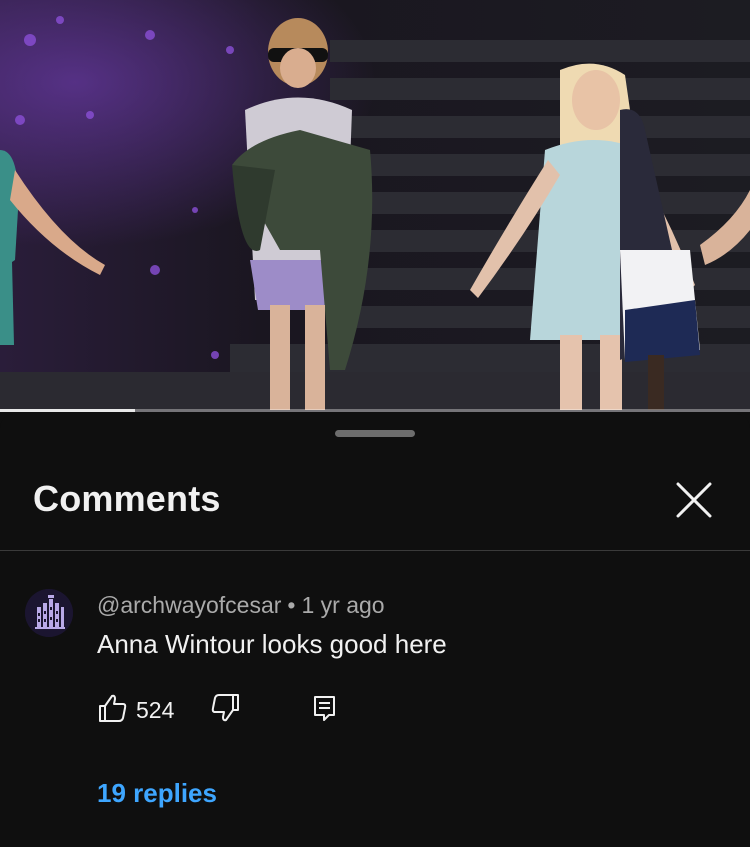  I want to click on comment-meta: @archwayofcesar • 1 yr ago, so click(241, 605).